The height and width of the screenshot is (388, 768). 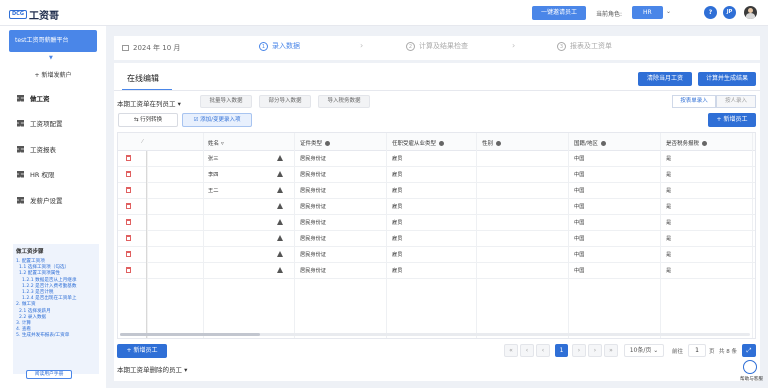 I want to click on goto-page-input: 1, so click(x=697, y=350).